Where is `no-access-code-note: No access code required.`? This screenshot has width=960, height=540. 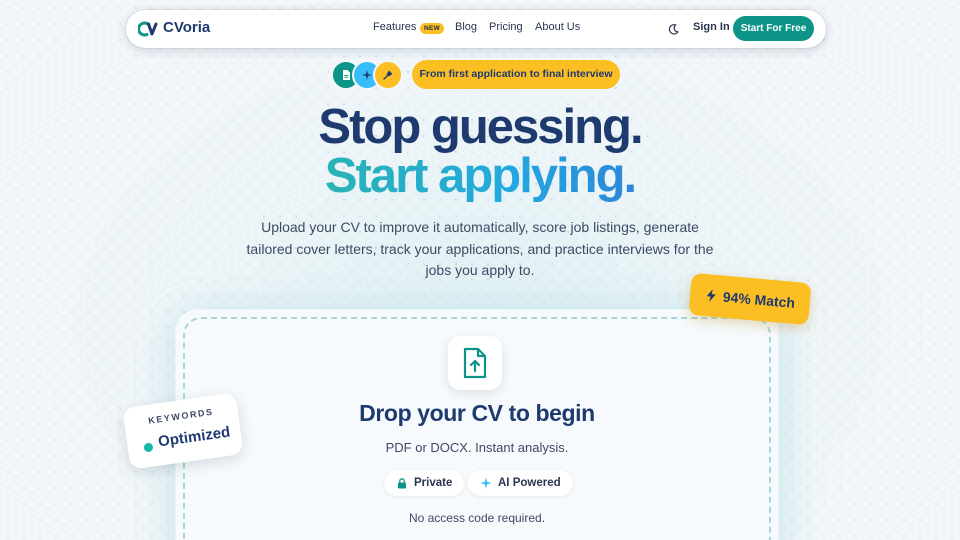
no-access-code-note: No access code required. is located at coordinates (477, 518).